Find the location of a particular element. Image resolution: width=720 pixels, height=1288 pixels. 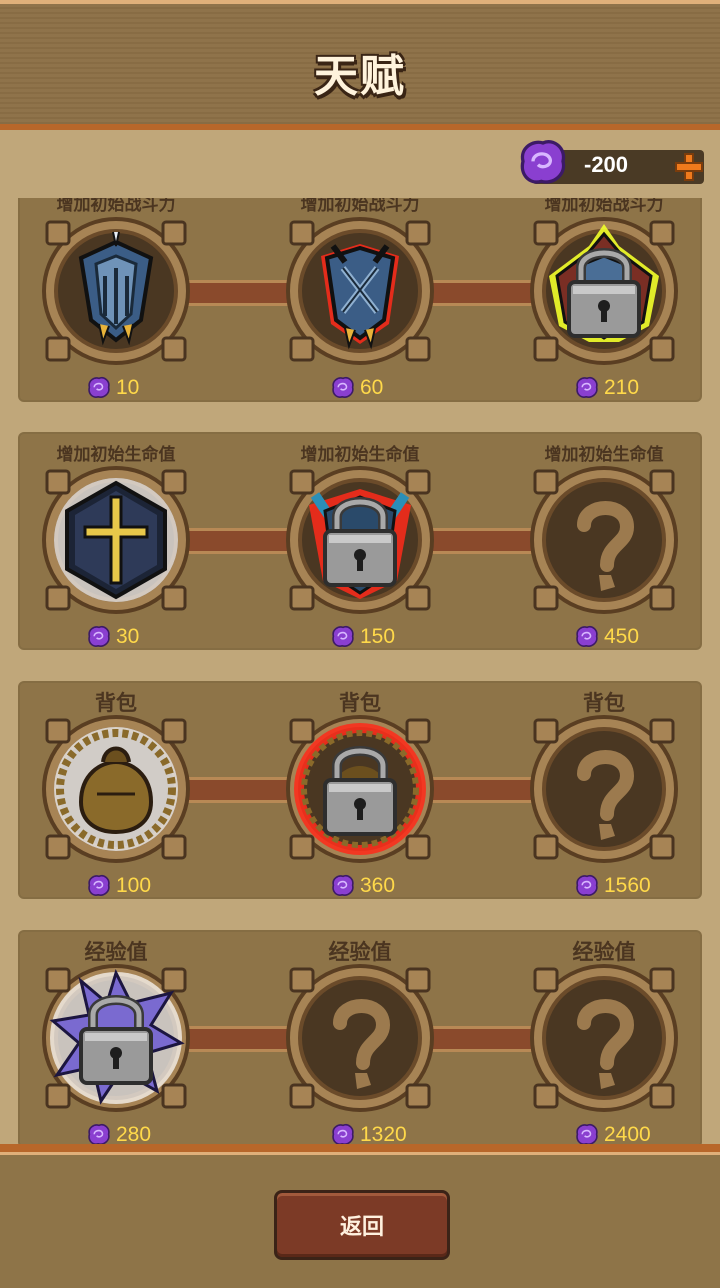

talent-node-locked-backpack is located at coordinates (360, 789).